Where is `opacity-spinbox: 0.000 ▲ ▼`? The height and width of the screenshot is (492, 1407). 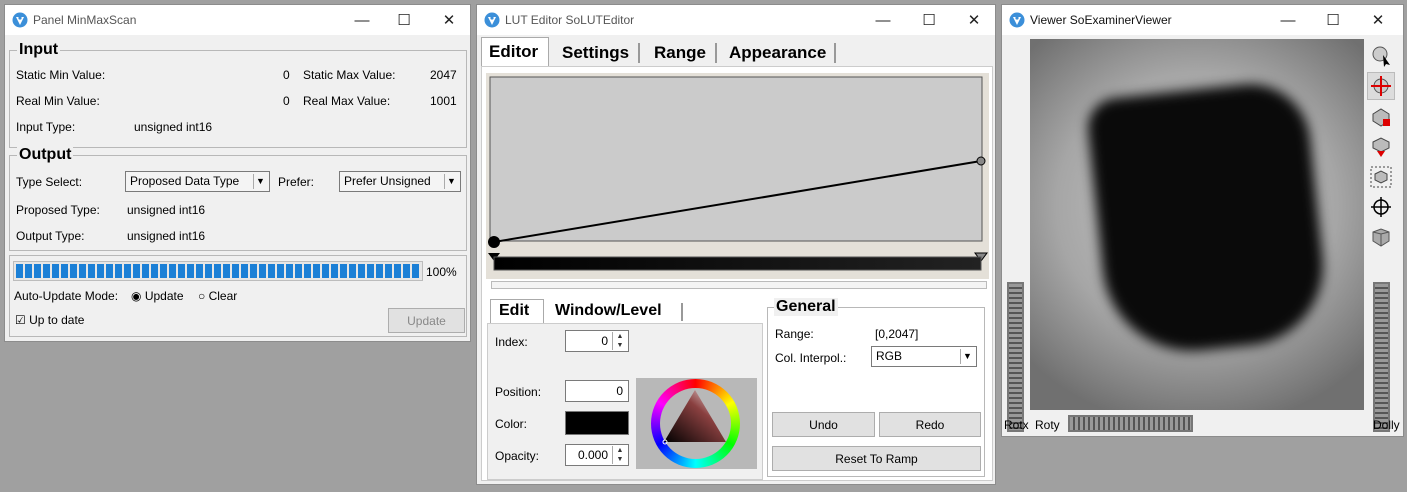
opacity-spinbox: 0.000 ▲ ▼ is located at coordinates (597, 455).